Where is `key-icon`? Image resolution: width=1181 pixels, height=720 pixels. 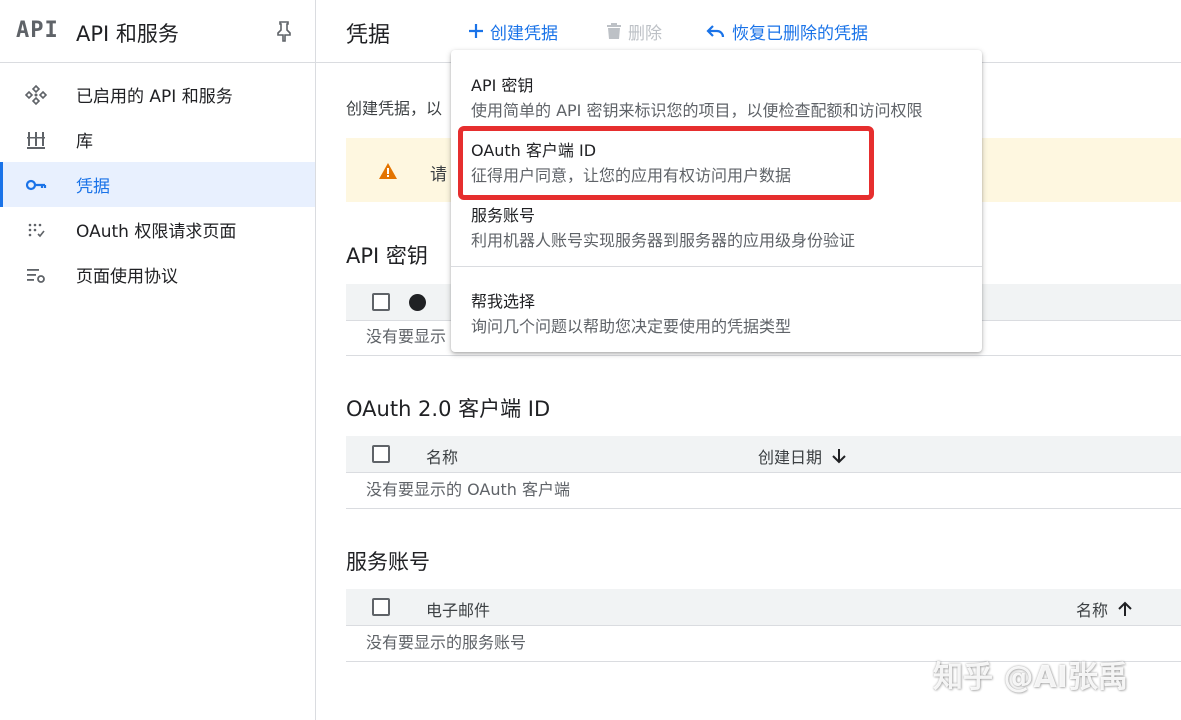 key-icon is located at coordinates (36, 185).